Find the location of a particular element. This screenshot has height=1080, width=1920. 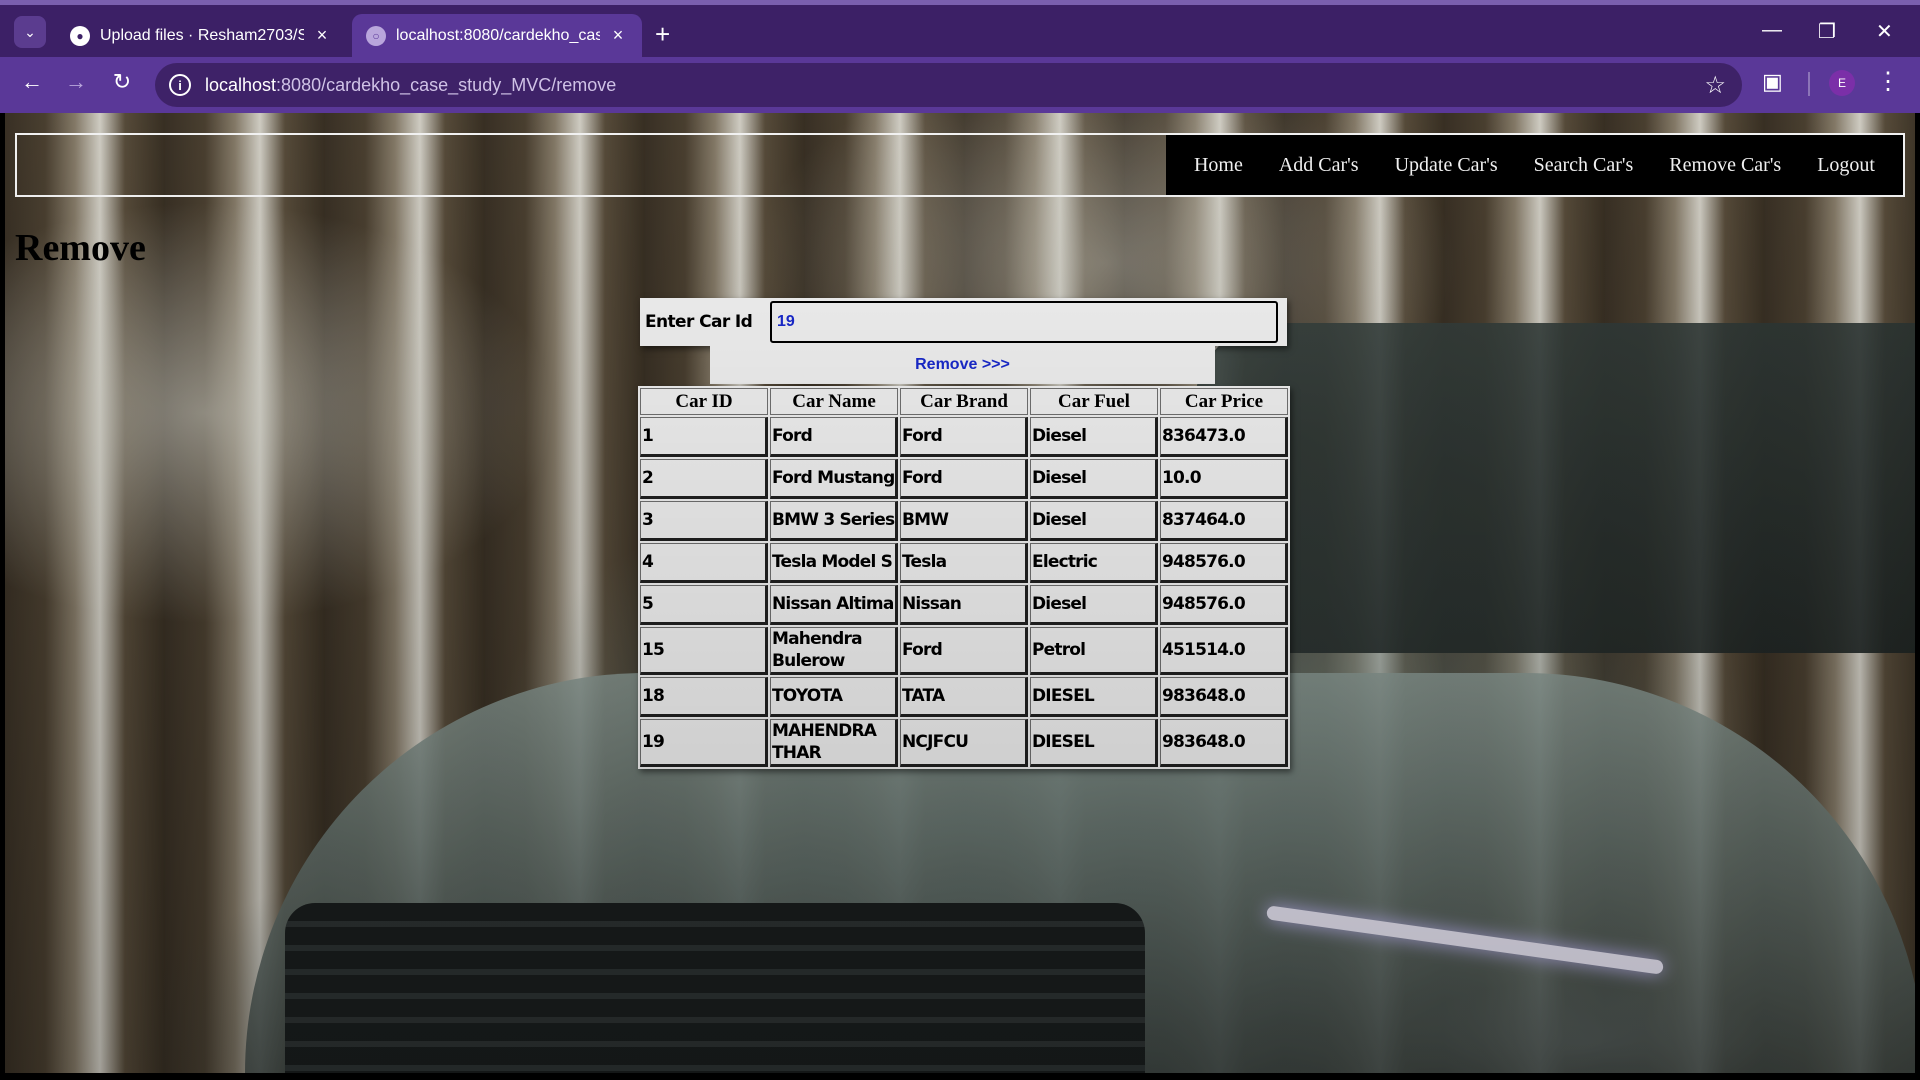

table-row: 2 Ford Mustang Ford Diesel 10.0 is located at coordinates (964, 479).